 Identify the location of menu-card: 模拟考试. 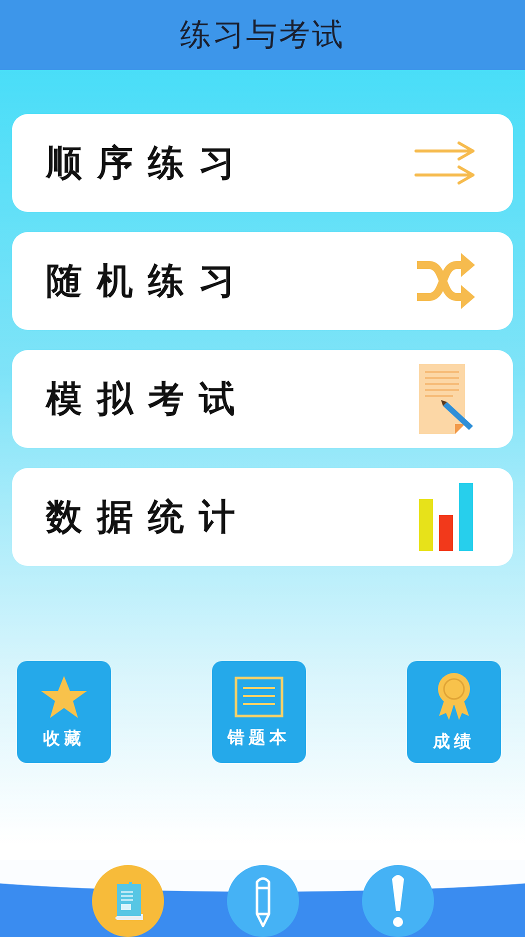
(262, 399).